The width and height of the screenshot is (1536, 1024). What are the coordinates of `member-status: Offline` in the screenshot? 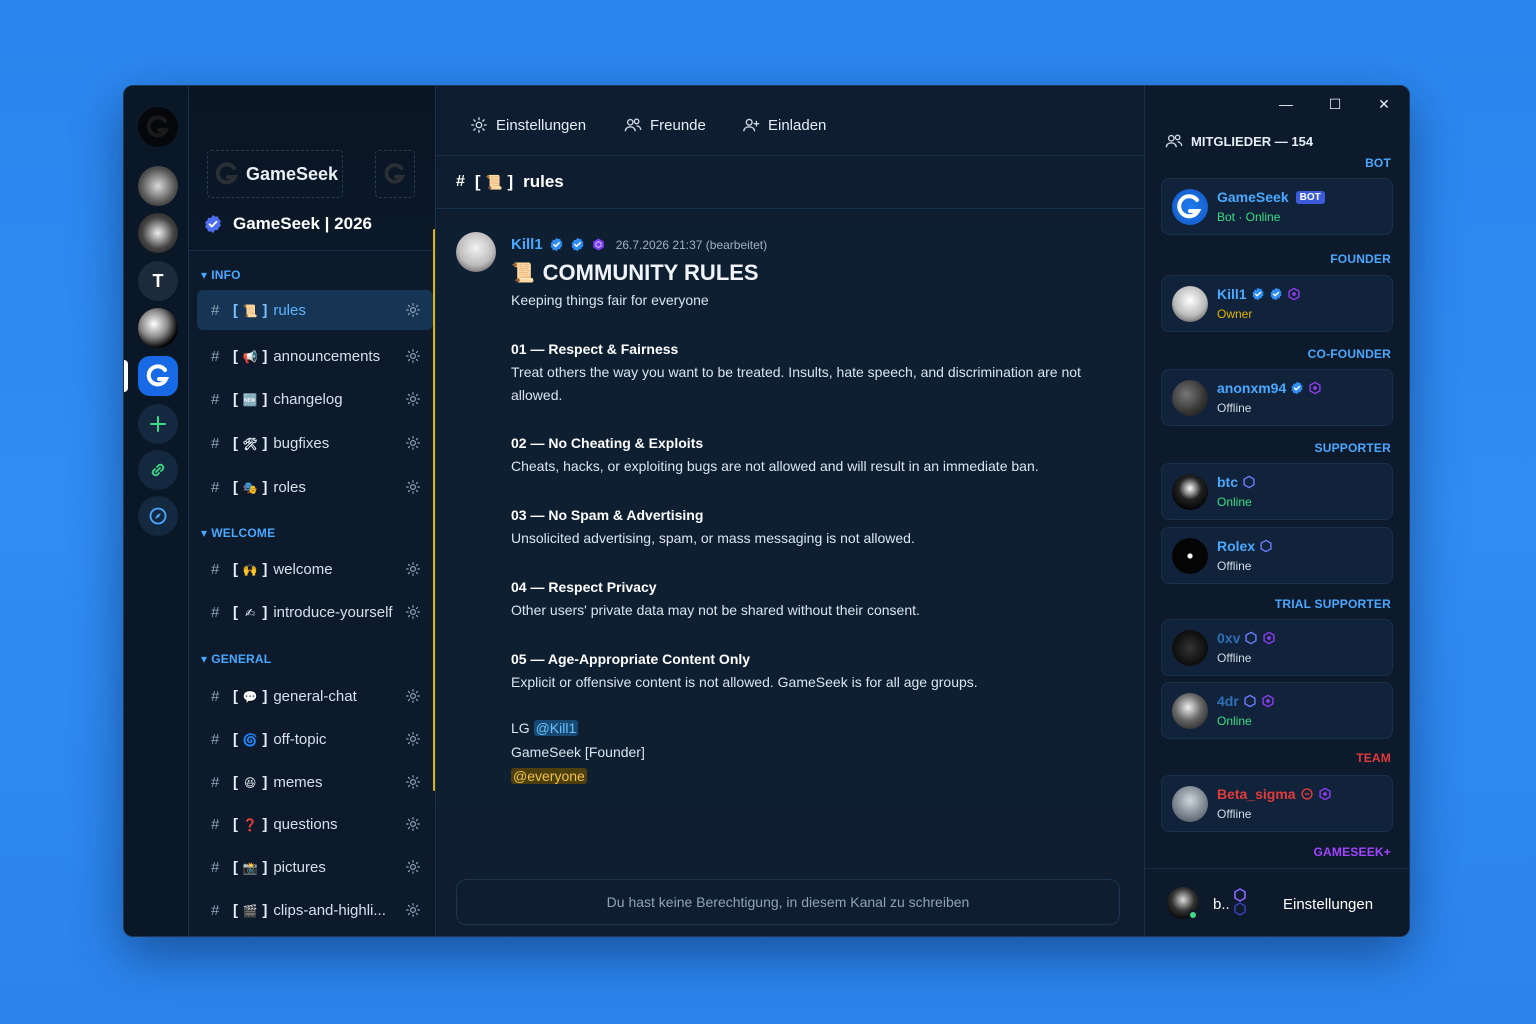 It's located at (1234, 566).